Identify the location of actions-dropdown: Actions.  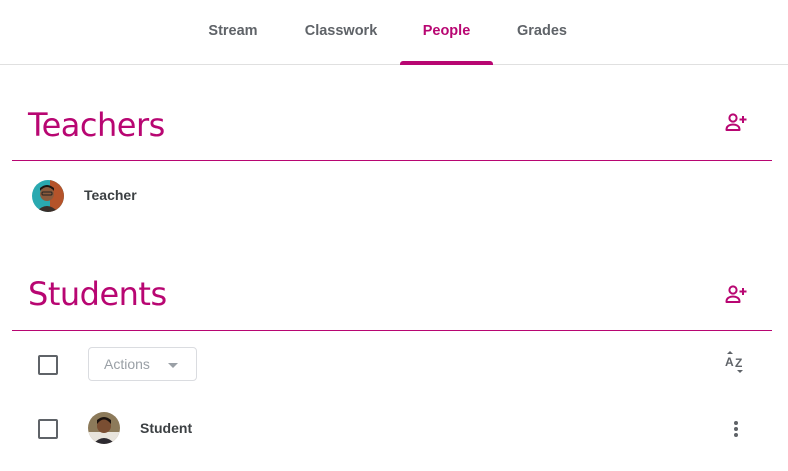
(142, 364).